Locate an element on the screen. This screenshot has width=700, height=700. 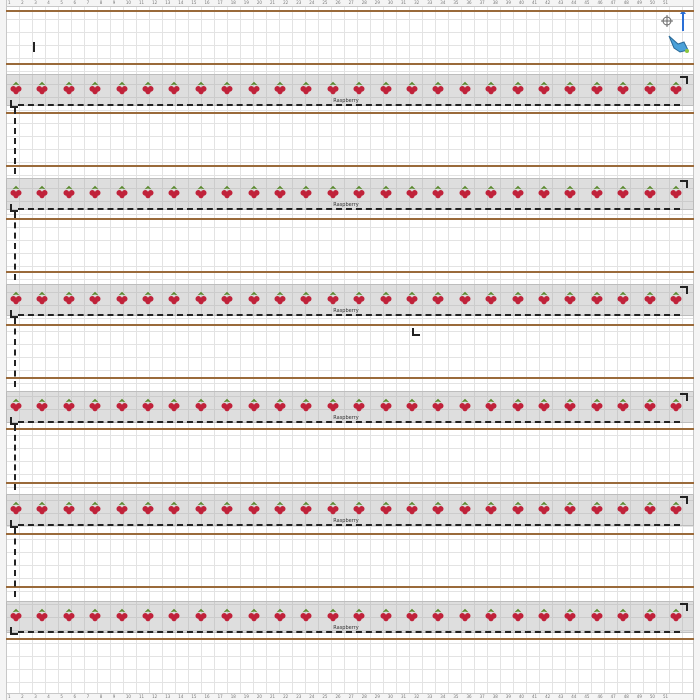
compass-icon is located at coordinates (667, 21).